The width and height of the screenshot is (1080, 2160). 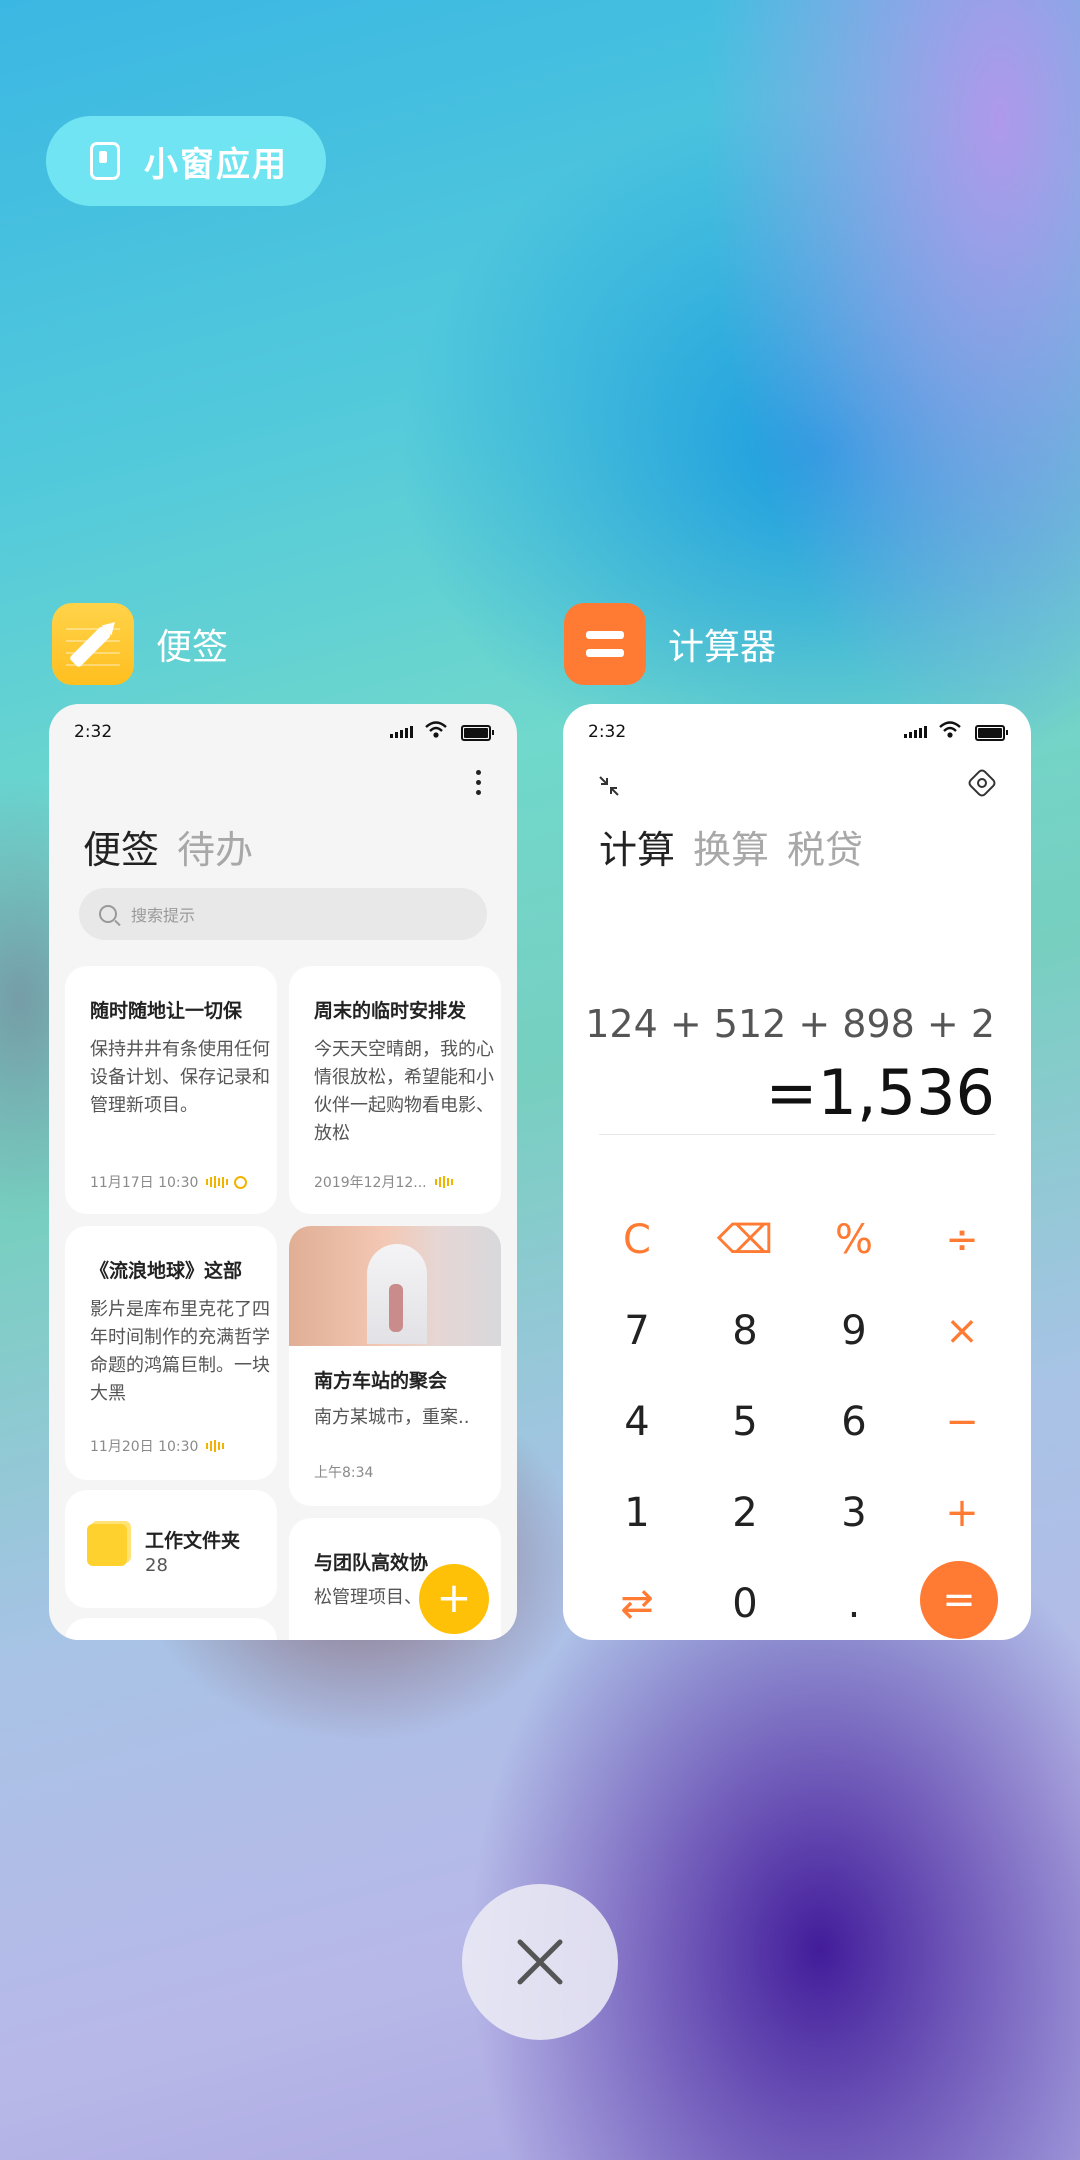 I want to click on key-5: 5, so click(x=745, y=1422).